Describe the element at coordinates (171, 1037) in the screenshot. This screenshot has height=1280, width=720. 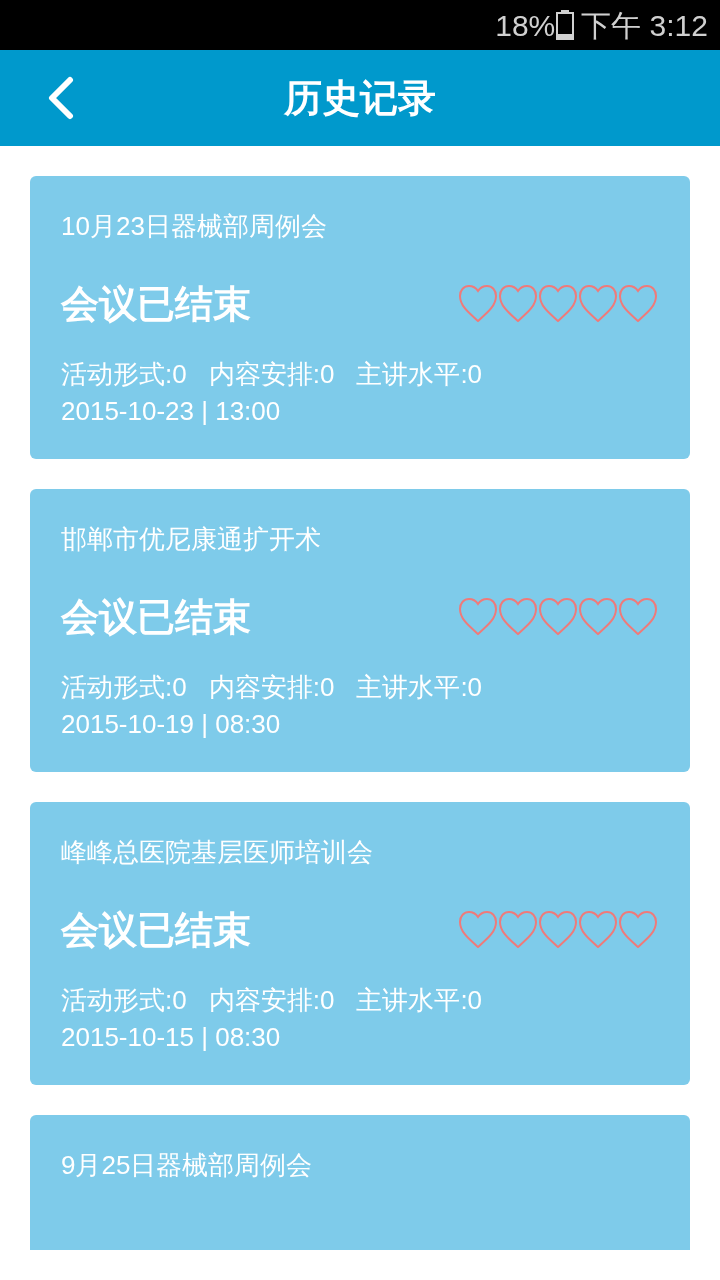
I see `meeting-datetime: 2015-10-15 | 08:30` at that location.